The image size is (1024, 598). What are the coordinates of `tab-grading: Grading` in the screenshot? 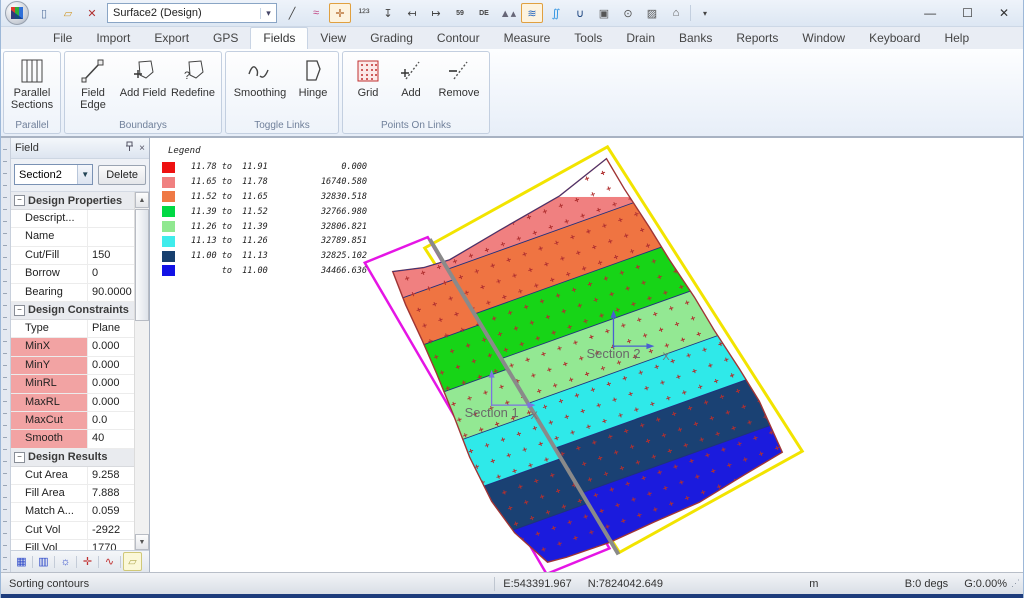 It's located at (391, 38).